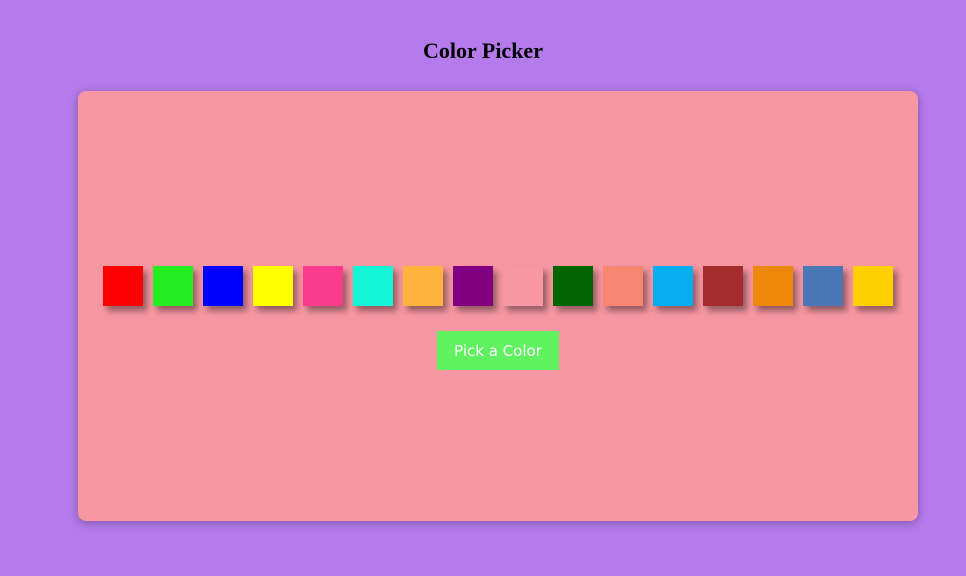  Describe the element at coordinates (498, 350) in the screenshot. I see `pick-color-button: Pick a Color` at that location.